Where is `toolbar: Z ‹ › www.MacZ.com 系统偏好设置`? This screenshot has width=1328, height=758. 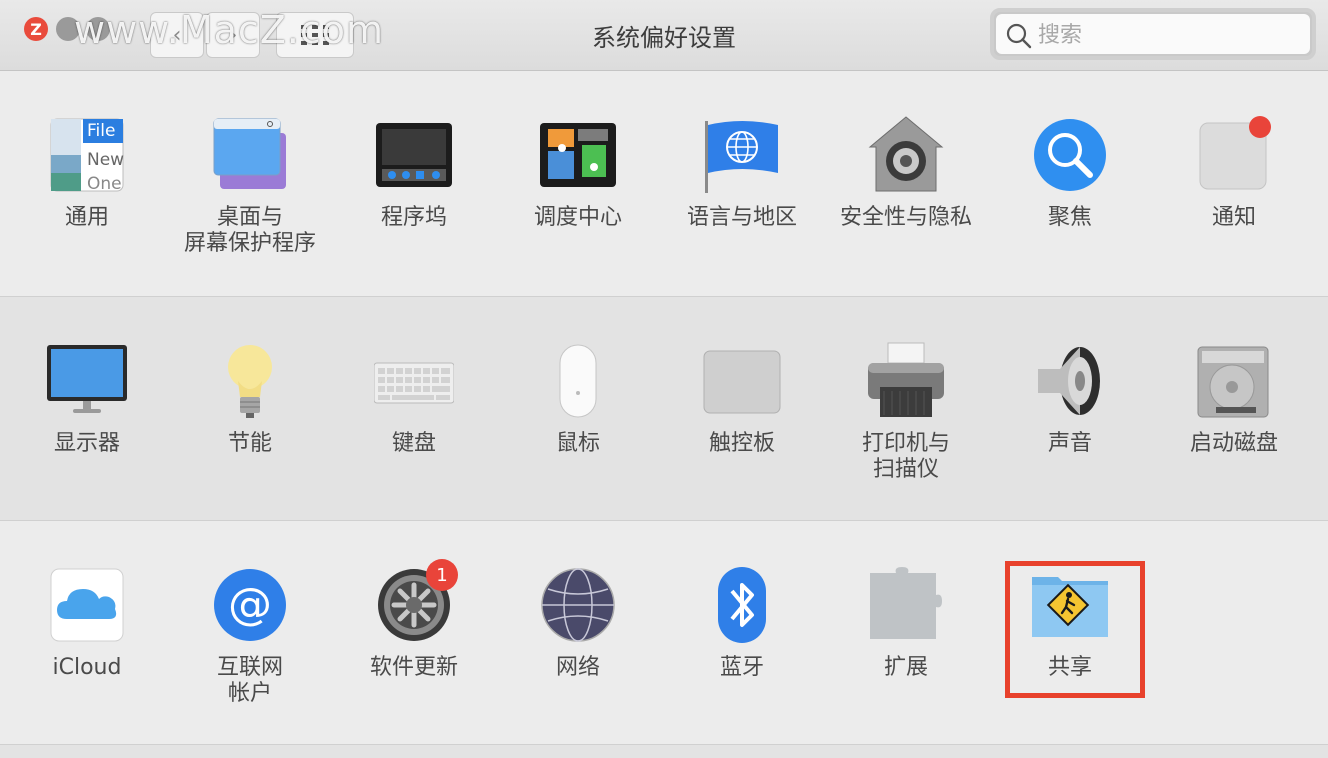 toolbar: Z ‹ › www.MacZ.com 系统偏好设置 is located at coordinates (664, 35).